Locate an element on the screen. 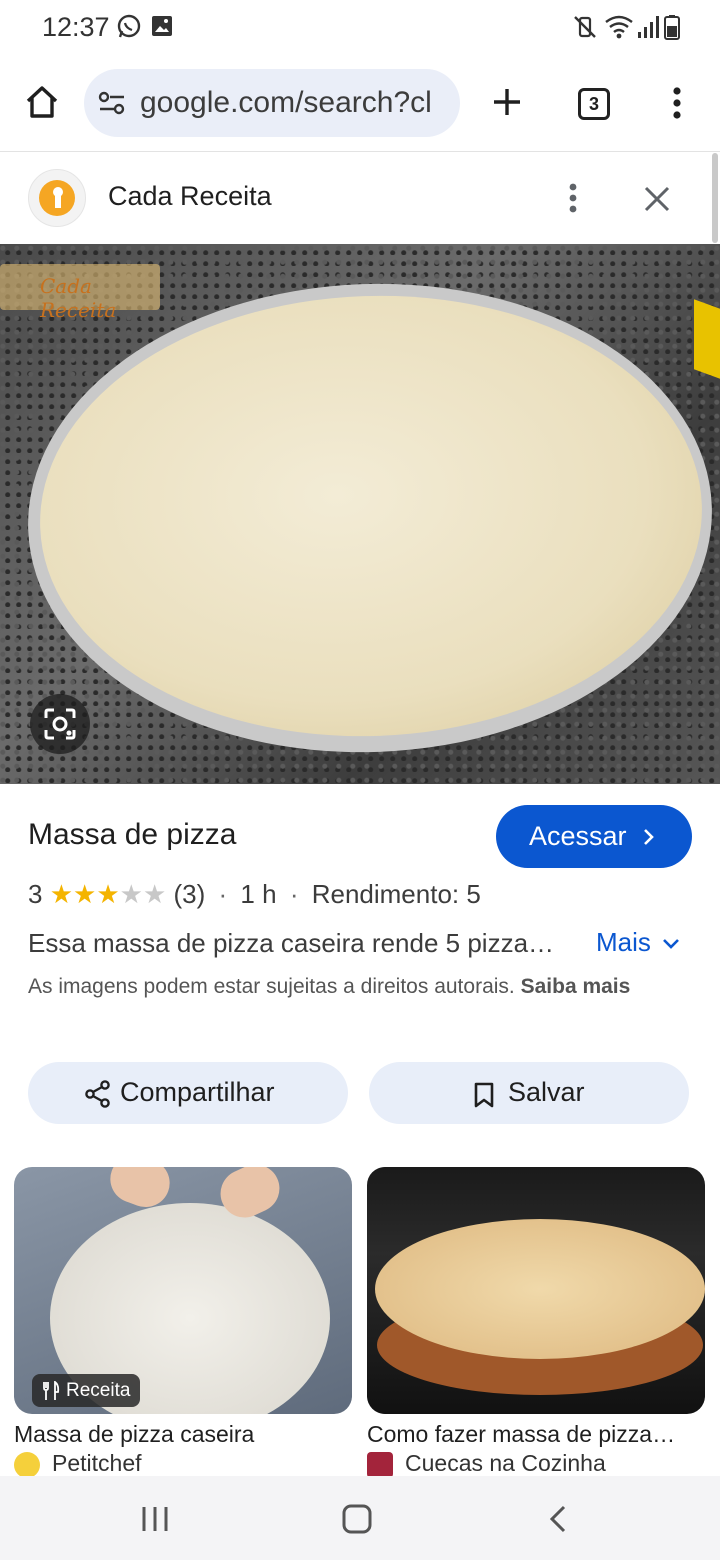 This screenshot has height=1560, width=720. close-icon is located at coordinates (657, 199).